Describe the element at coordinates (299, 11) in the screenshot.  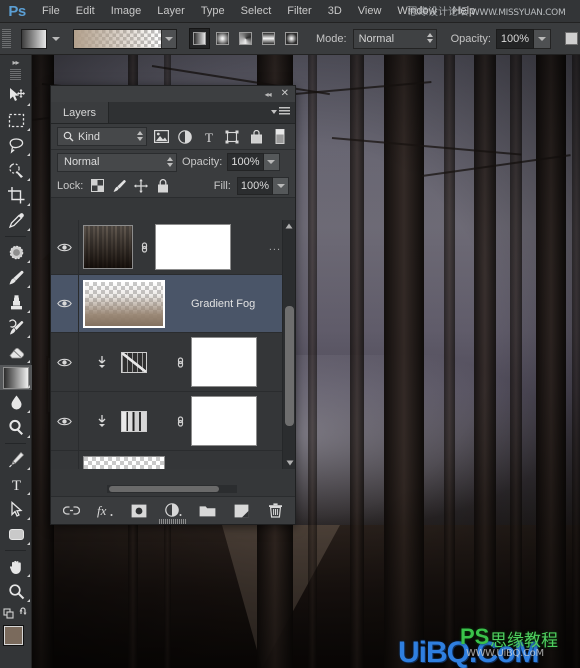
I see `menu-filter: Filter` at that location.